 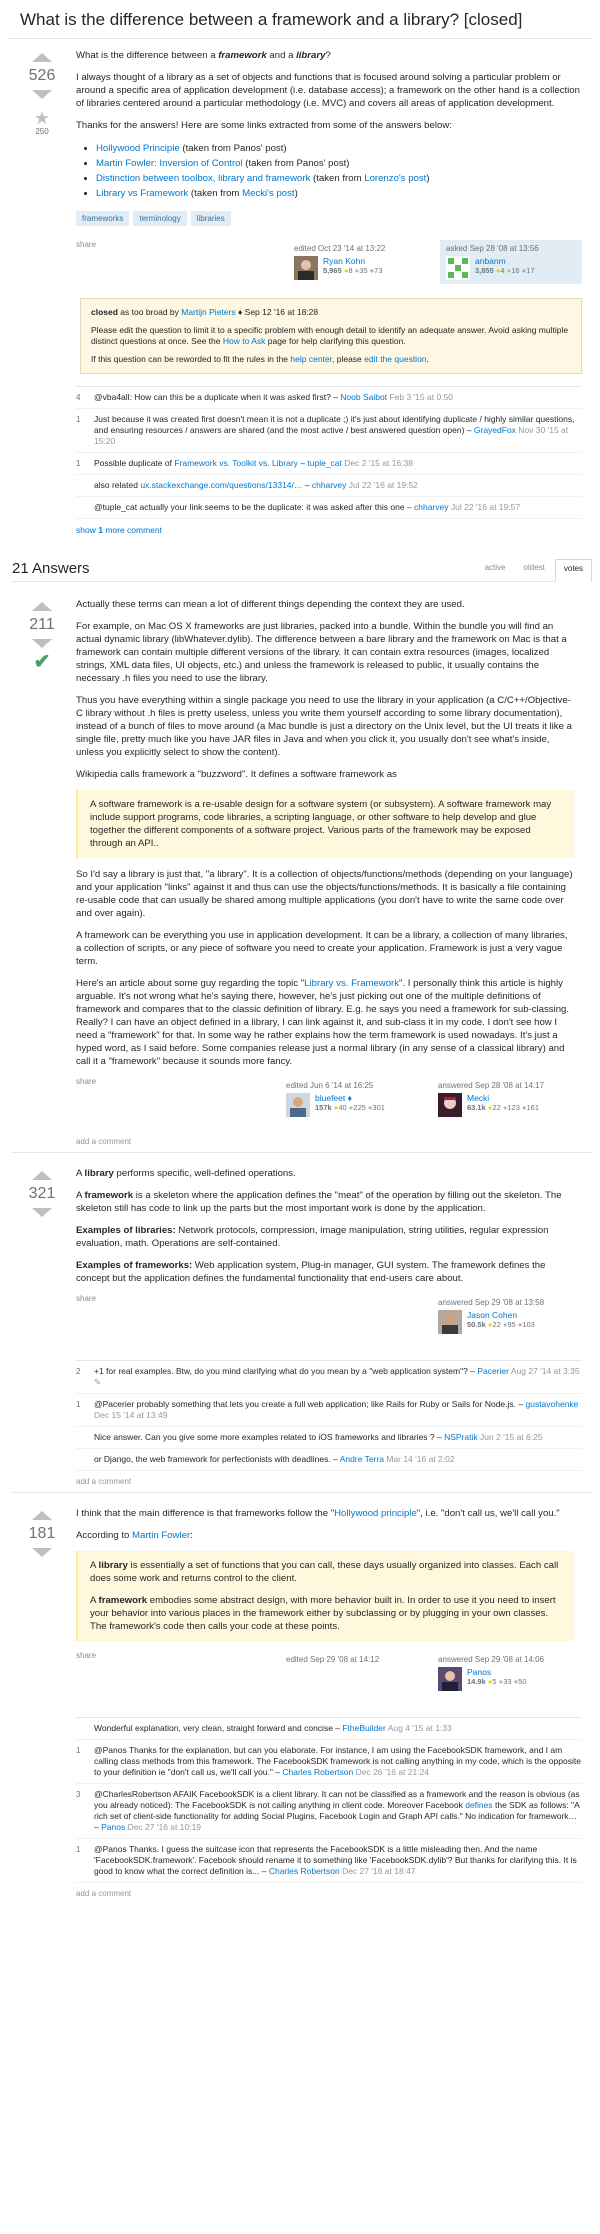 I want to click on comment-user: Pacerier, so click(x=493, y=1371).